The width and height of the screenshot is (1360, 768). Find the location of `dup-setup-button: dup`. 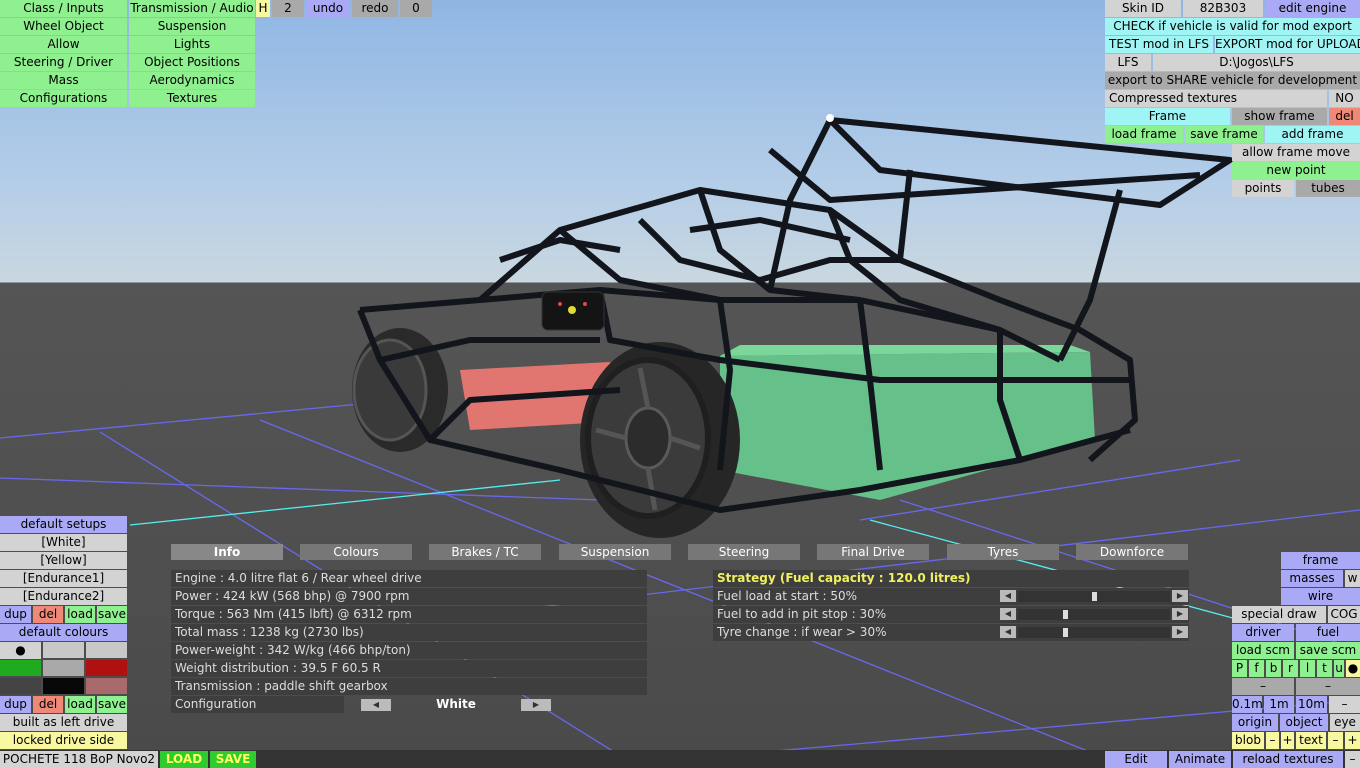

dup-setup-button: dup is located at coordinates (15, 614).